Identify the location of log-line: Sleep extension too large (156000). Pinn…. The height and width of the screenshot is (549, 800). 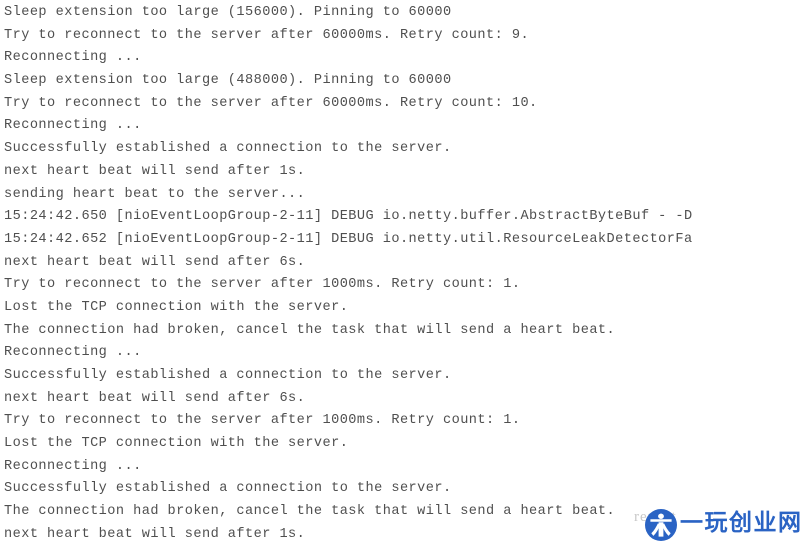
(228, 12).